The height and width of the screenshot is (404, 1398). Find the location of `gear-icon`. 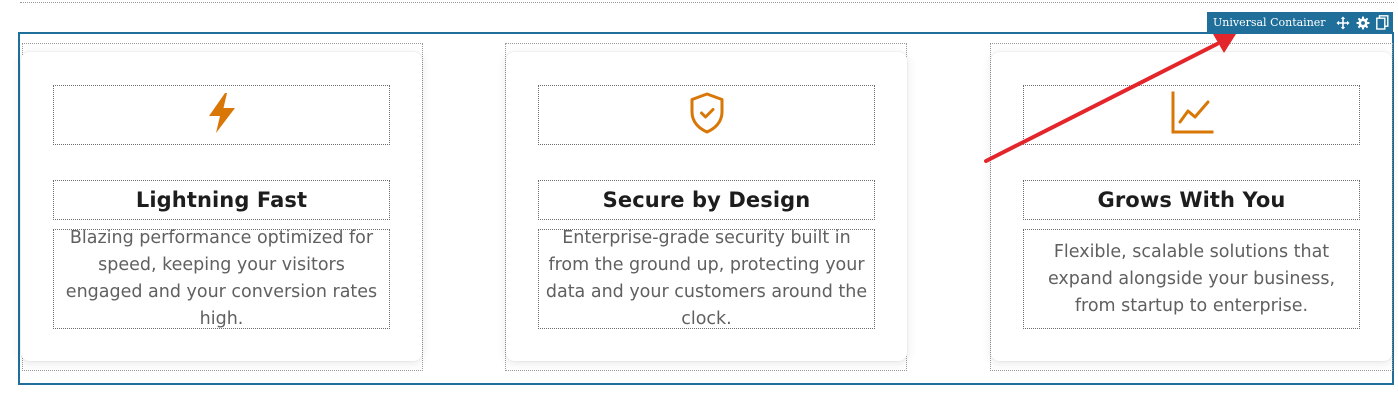

gear-icon is located at coordinates (1363, 23).